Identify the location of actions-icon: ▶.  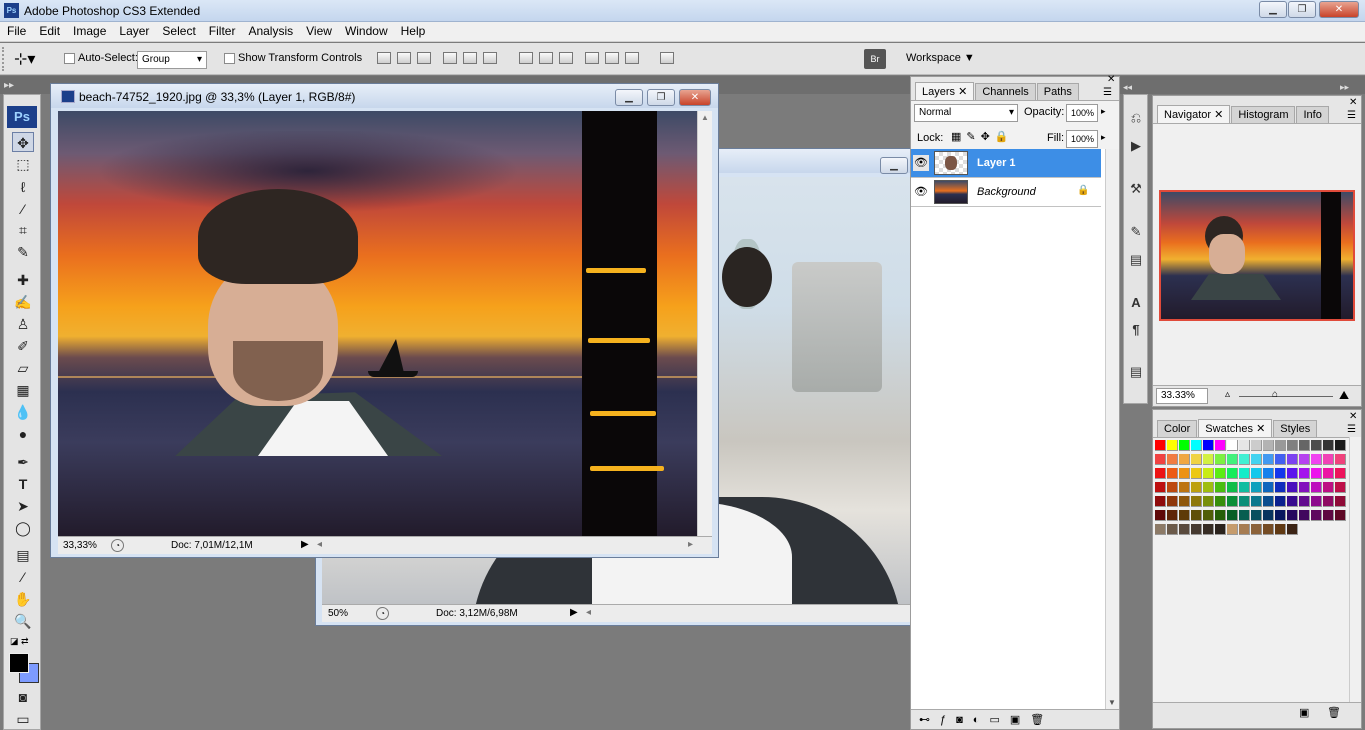
(1136, 146).